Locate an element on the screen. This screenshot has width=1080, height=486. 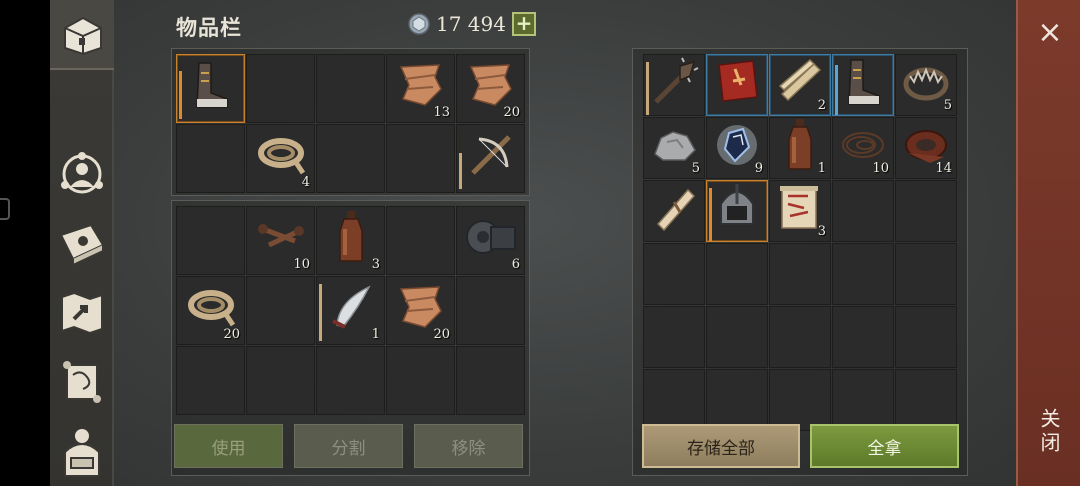
storage-slot: 14 is located at coordinates (926, 148).